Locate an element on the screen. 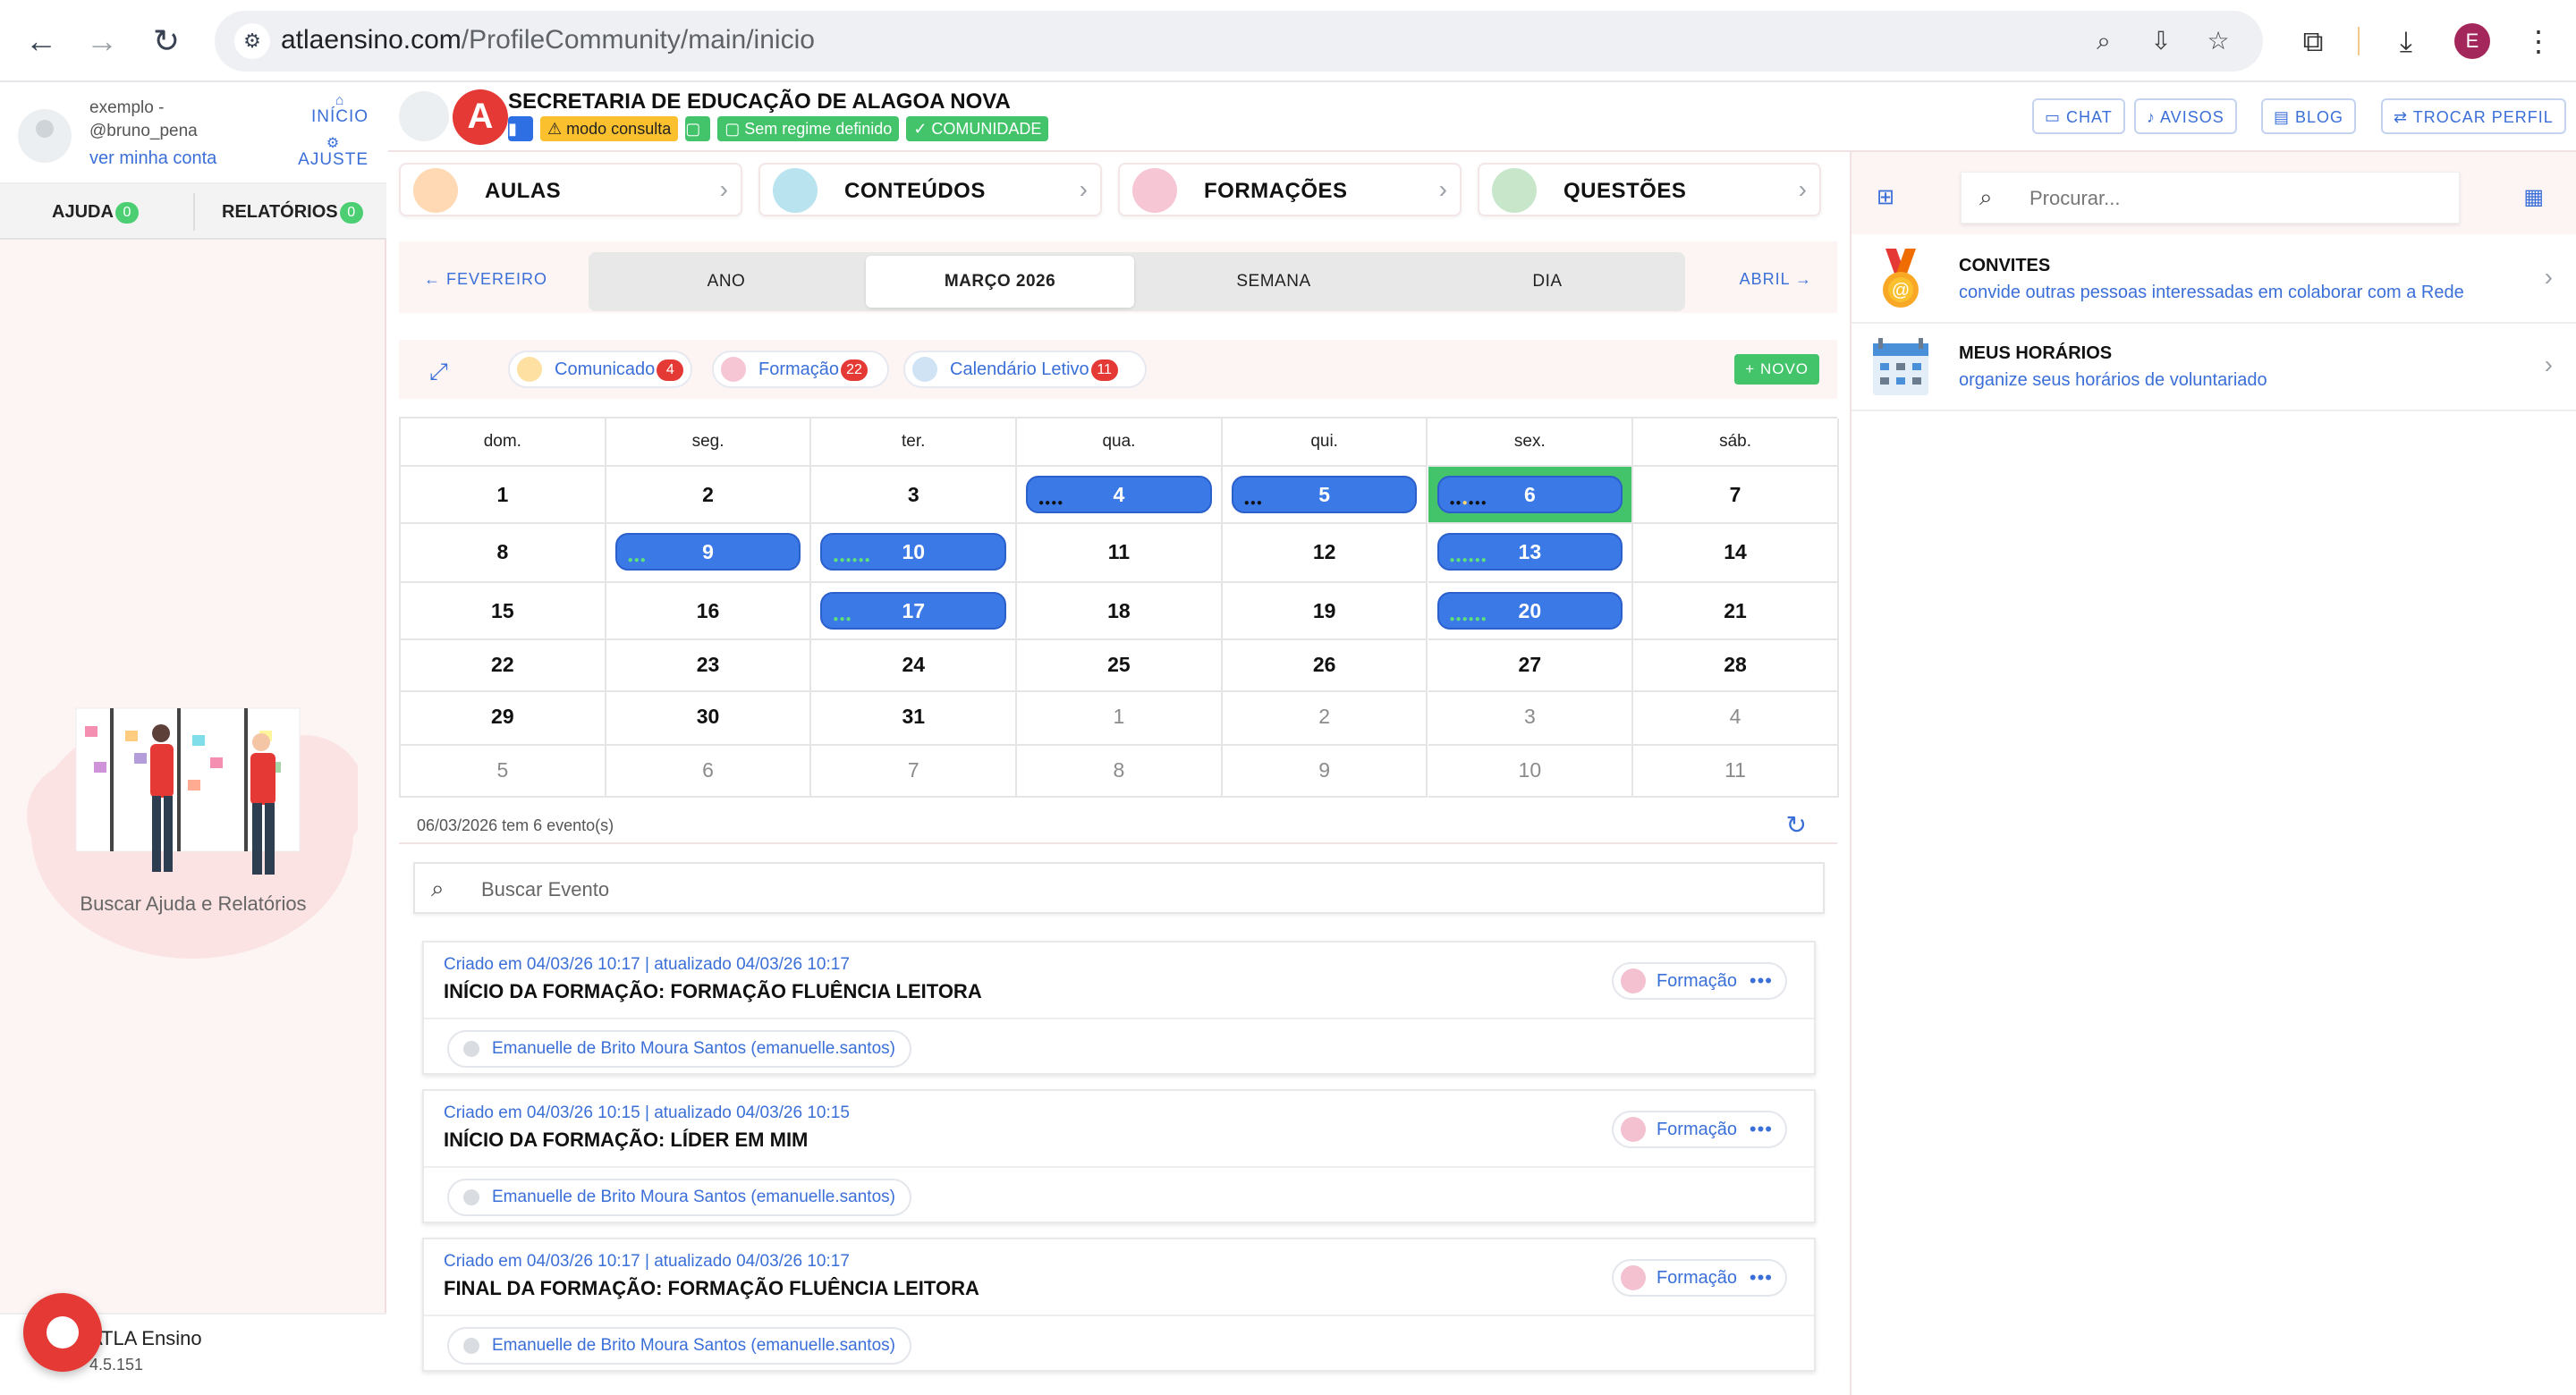 The height and width of the screenshot is (1395, 2576). day-cell: 2 is located at coordinates (1325, 719).